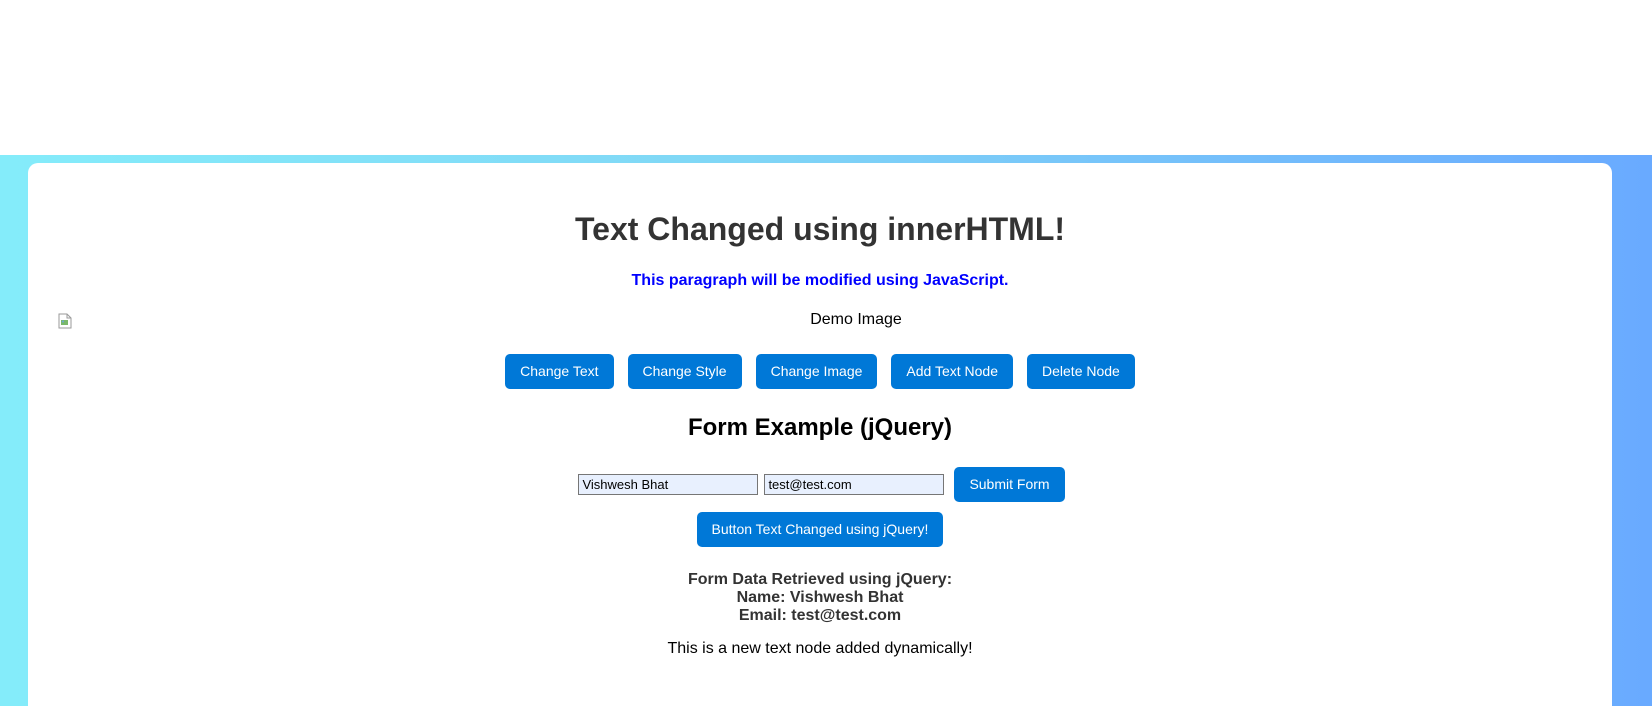  Describe the element at coordinates (1009, 484) in the screenshot. I see `submit-form-button: Submit Form` at that location.